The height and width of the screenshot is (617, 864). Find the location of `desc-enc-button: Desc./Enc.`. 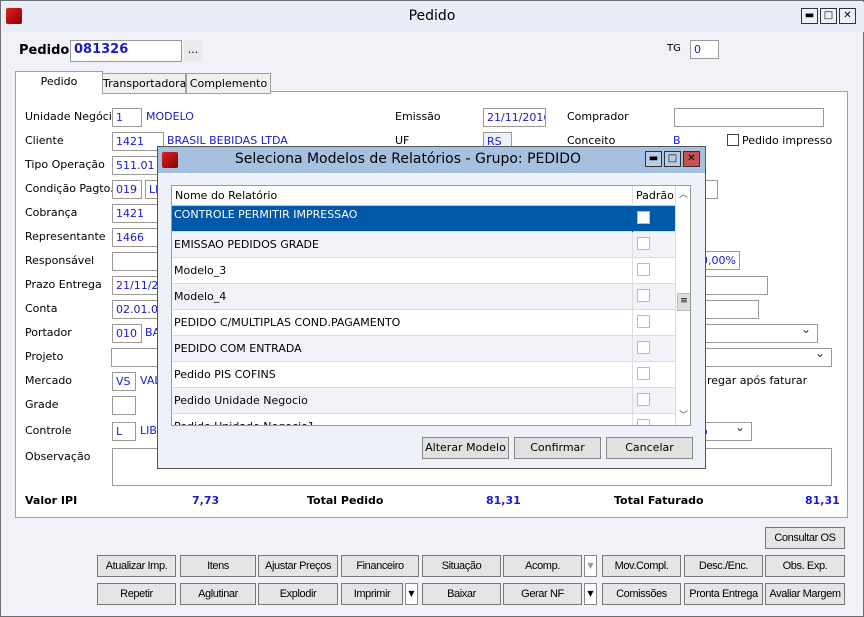

desc-enc-button: Desc./Enc. is located at coordinates (723, 566).